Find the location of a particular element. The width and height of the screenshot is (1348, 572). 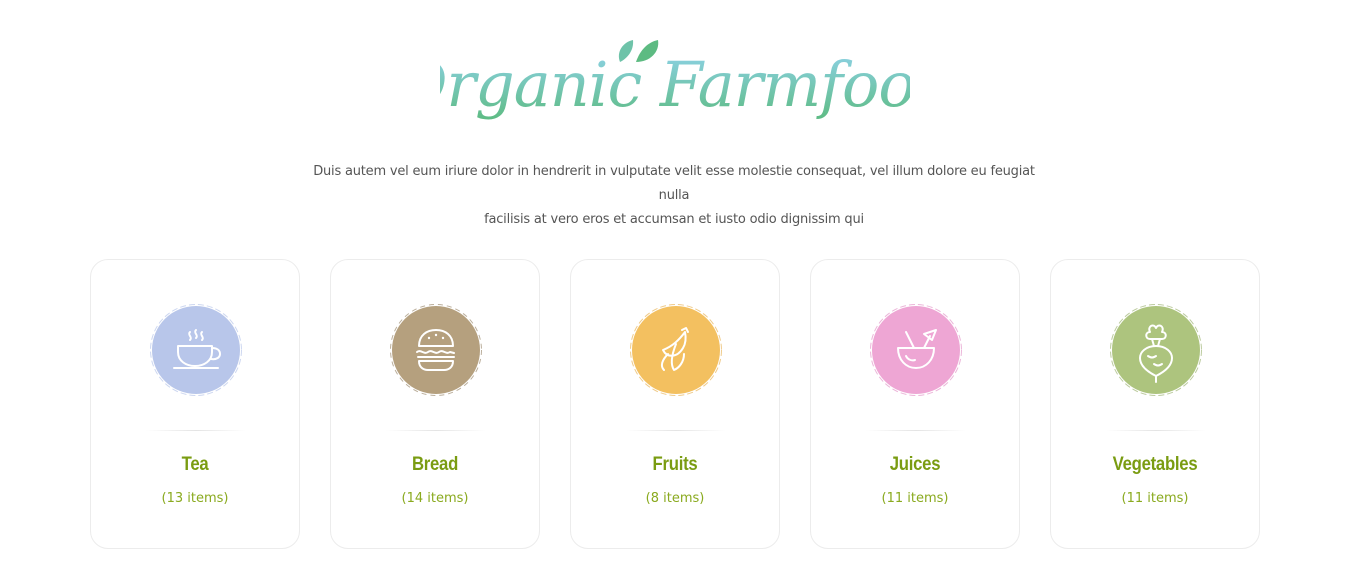

category-card-bread: Bread (14 items) is located at coordinates (435, 404).